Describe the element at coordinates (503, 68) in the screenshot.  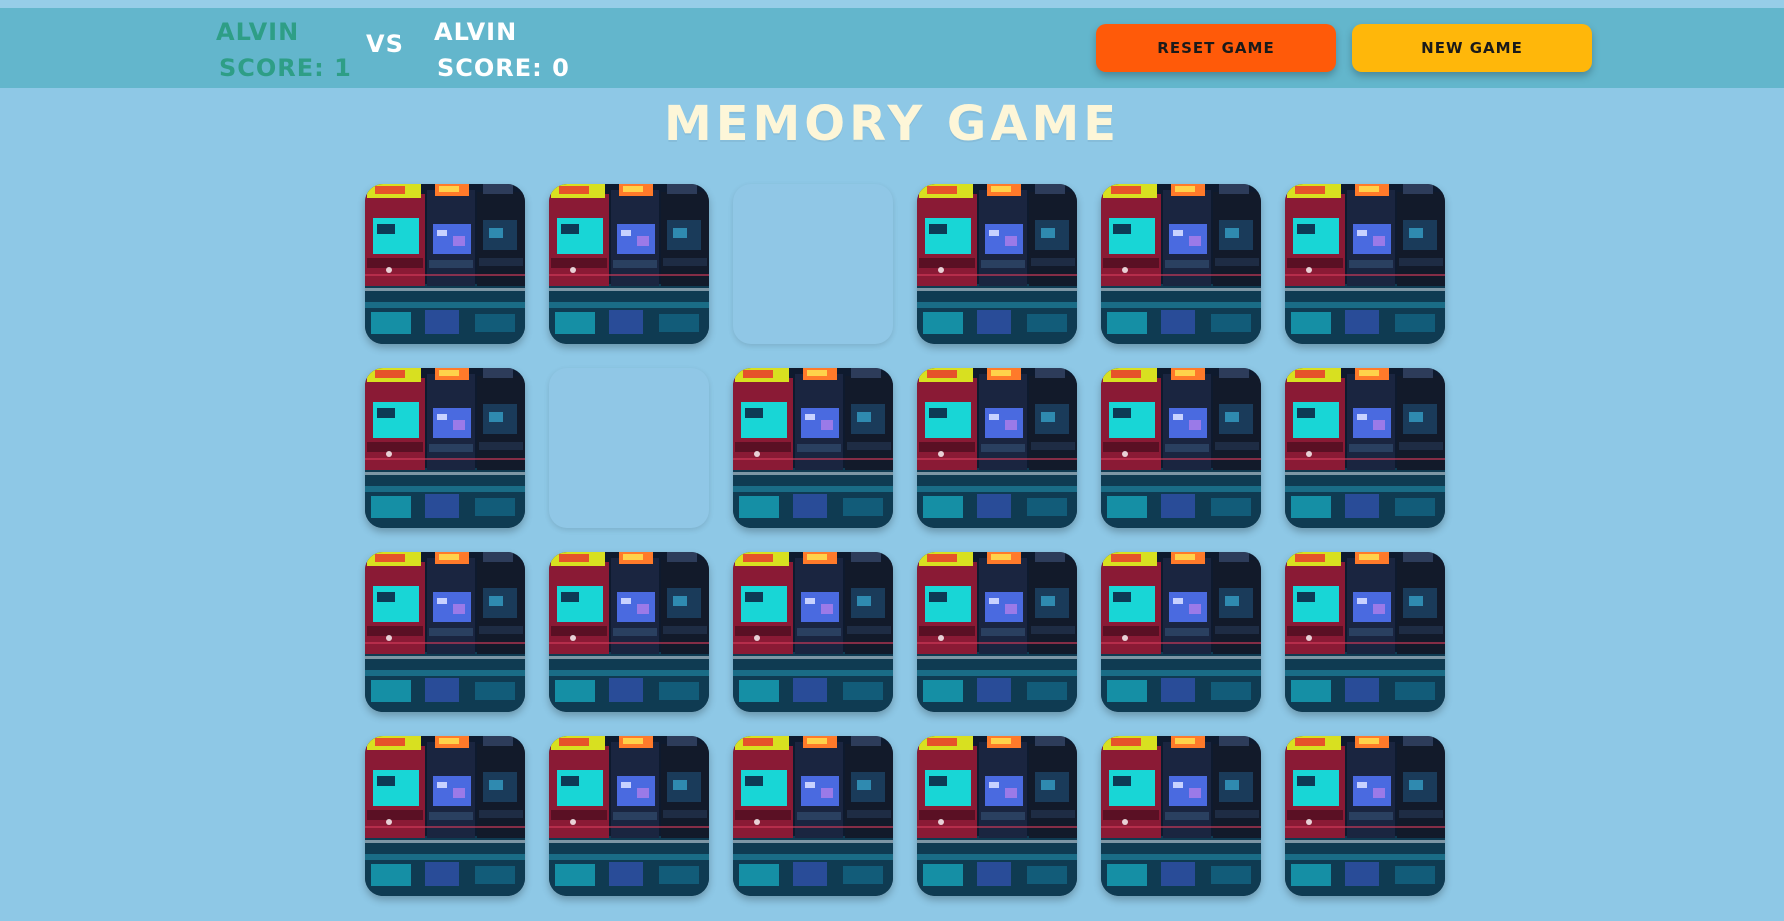
I see `player-2-score: SCORE: 0` at that location.